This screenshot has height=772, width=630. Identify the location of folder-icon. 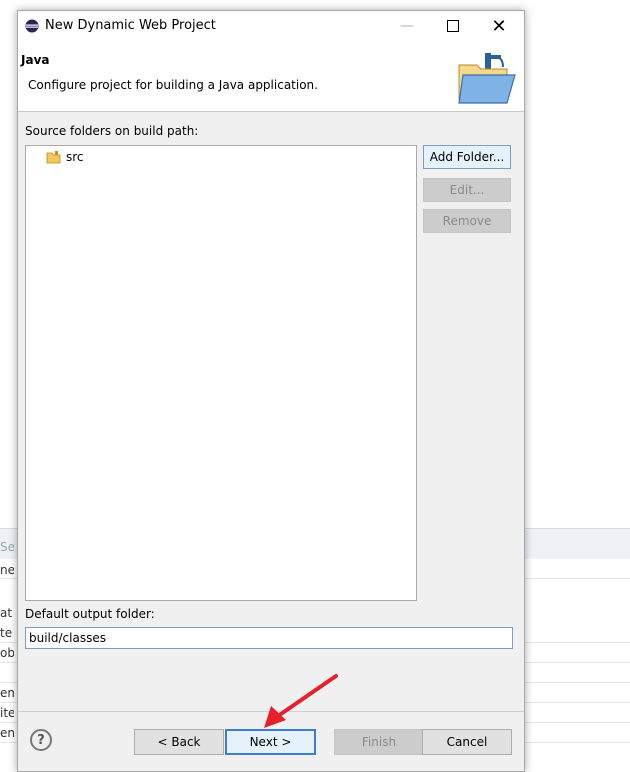
(53, 157).